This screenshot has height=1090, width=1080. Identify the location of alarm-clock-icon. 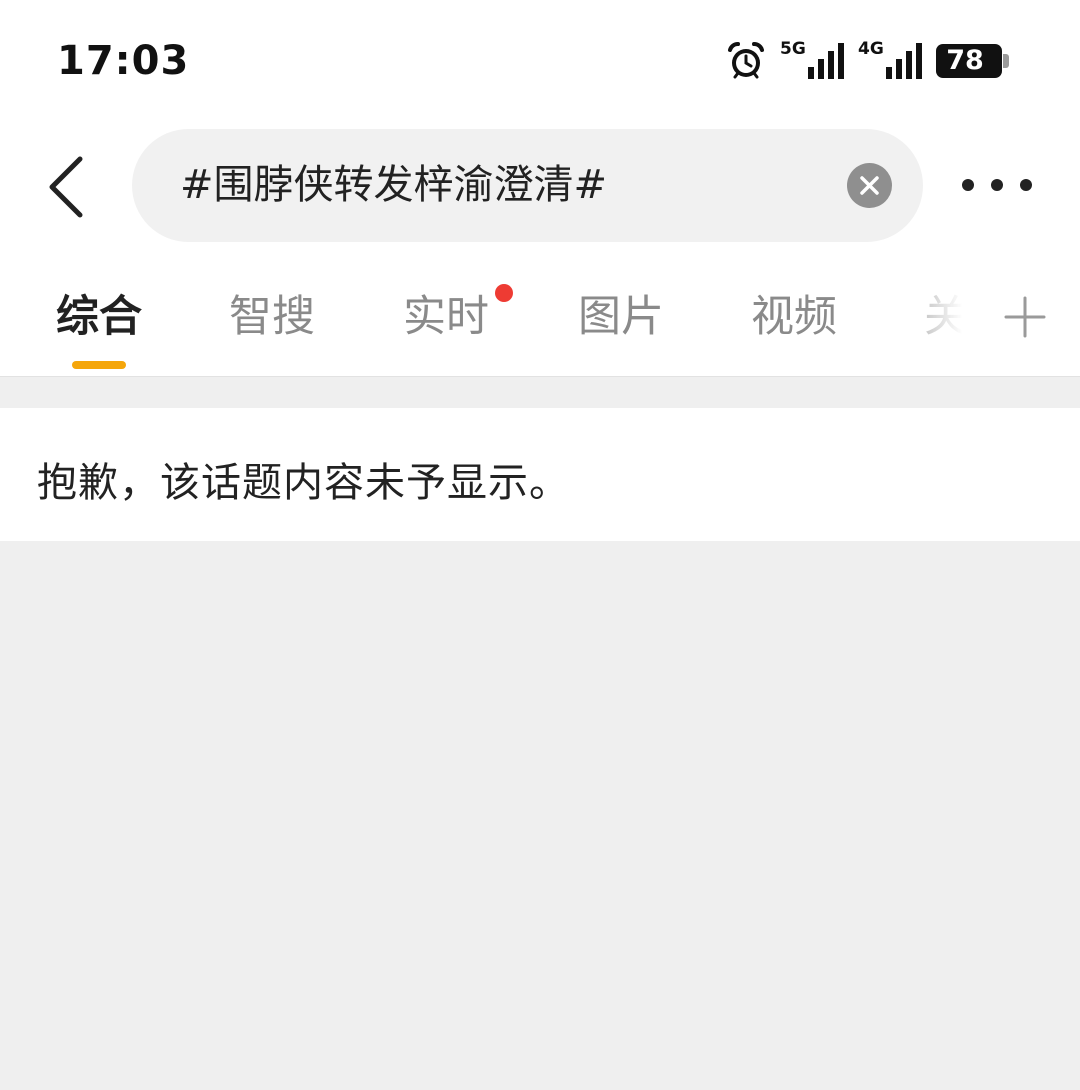
(746, 60).